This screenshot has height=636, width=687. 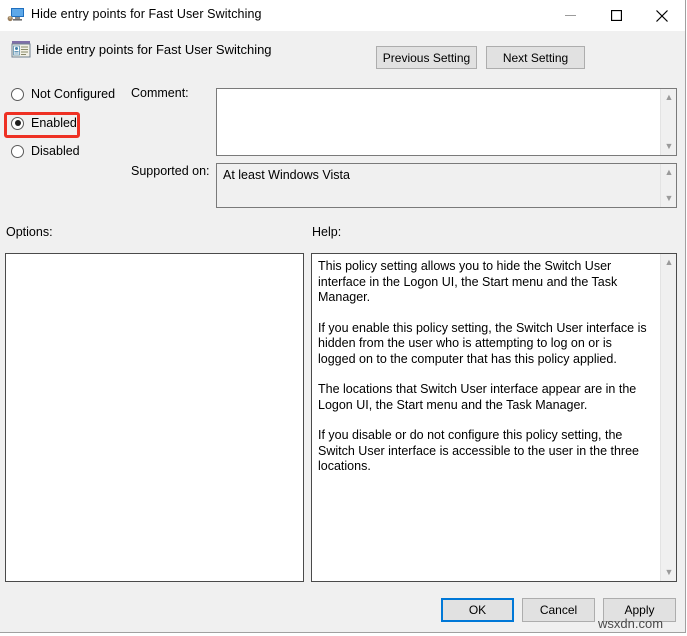 I want to click on supported-on-value: At least Windows Vista, so click(x=286, y=175).